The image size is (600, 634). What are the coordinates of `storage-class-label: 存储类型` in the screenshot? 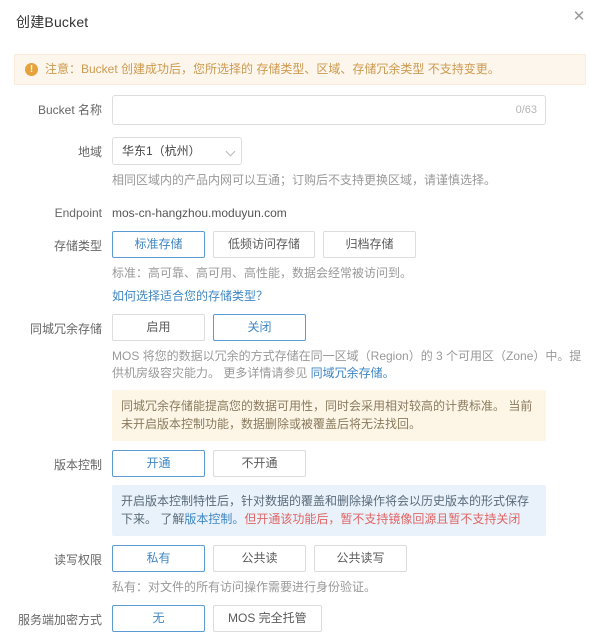 It's located at (77, 246).